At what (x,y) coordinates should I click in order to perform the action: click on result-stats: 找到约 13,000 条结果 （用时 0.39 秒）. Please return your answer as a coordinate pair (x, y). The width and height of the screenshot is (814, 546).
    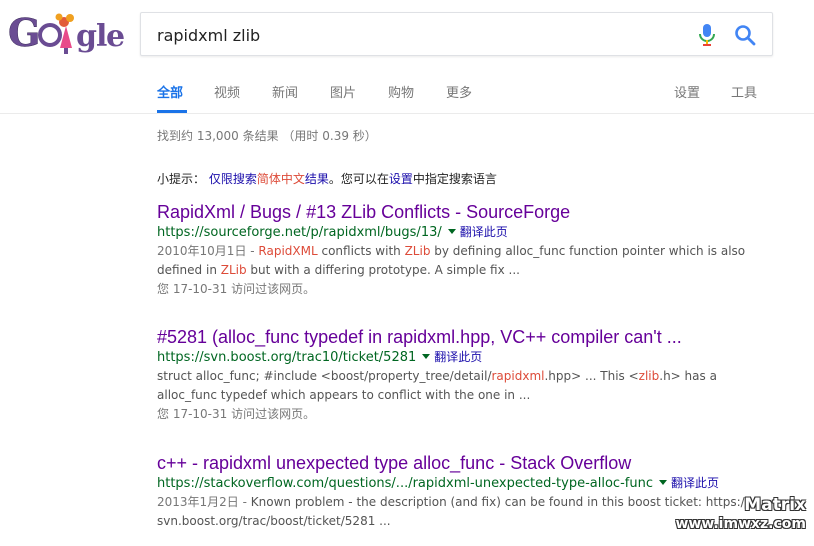
    Looking at the image, I should click on (267, 136).